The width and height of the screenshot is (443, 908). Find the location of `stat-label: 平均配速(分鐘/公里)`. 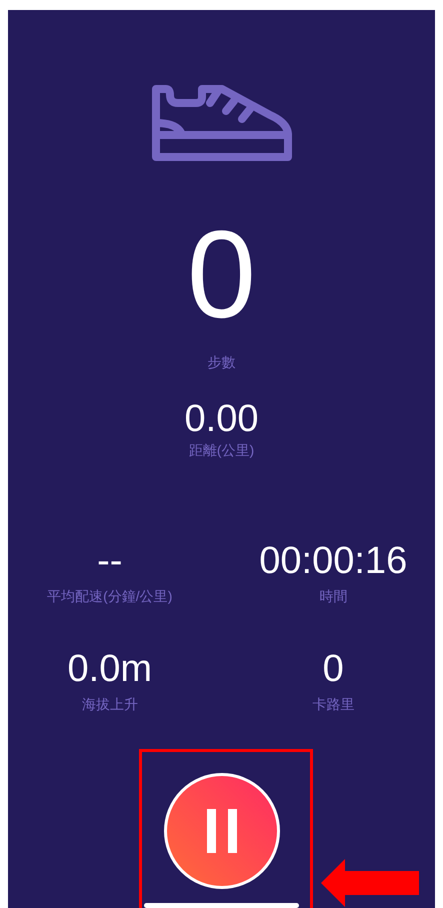

stat-label: 平均配速(分鐘/公里) is located at coordinates (109, 596).